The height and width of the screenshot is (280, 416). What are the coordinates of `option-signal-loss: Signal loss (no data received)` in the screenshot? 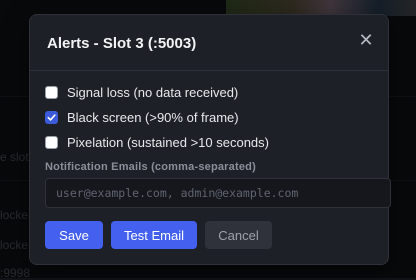 It's located at (141, 92).